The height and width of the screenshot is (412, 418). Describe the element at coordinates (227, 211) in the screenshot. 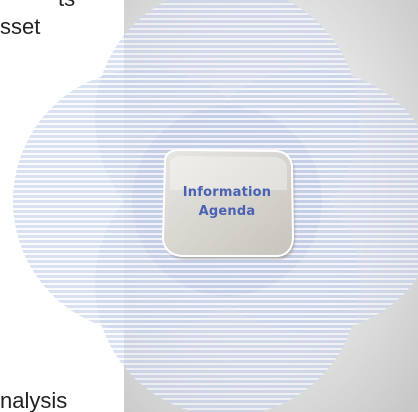

I see `center-label-line-2: Agenda` at that location.